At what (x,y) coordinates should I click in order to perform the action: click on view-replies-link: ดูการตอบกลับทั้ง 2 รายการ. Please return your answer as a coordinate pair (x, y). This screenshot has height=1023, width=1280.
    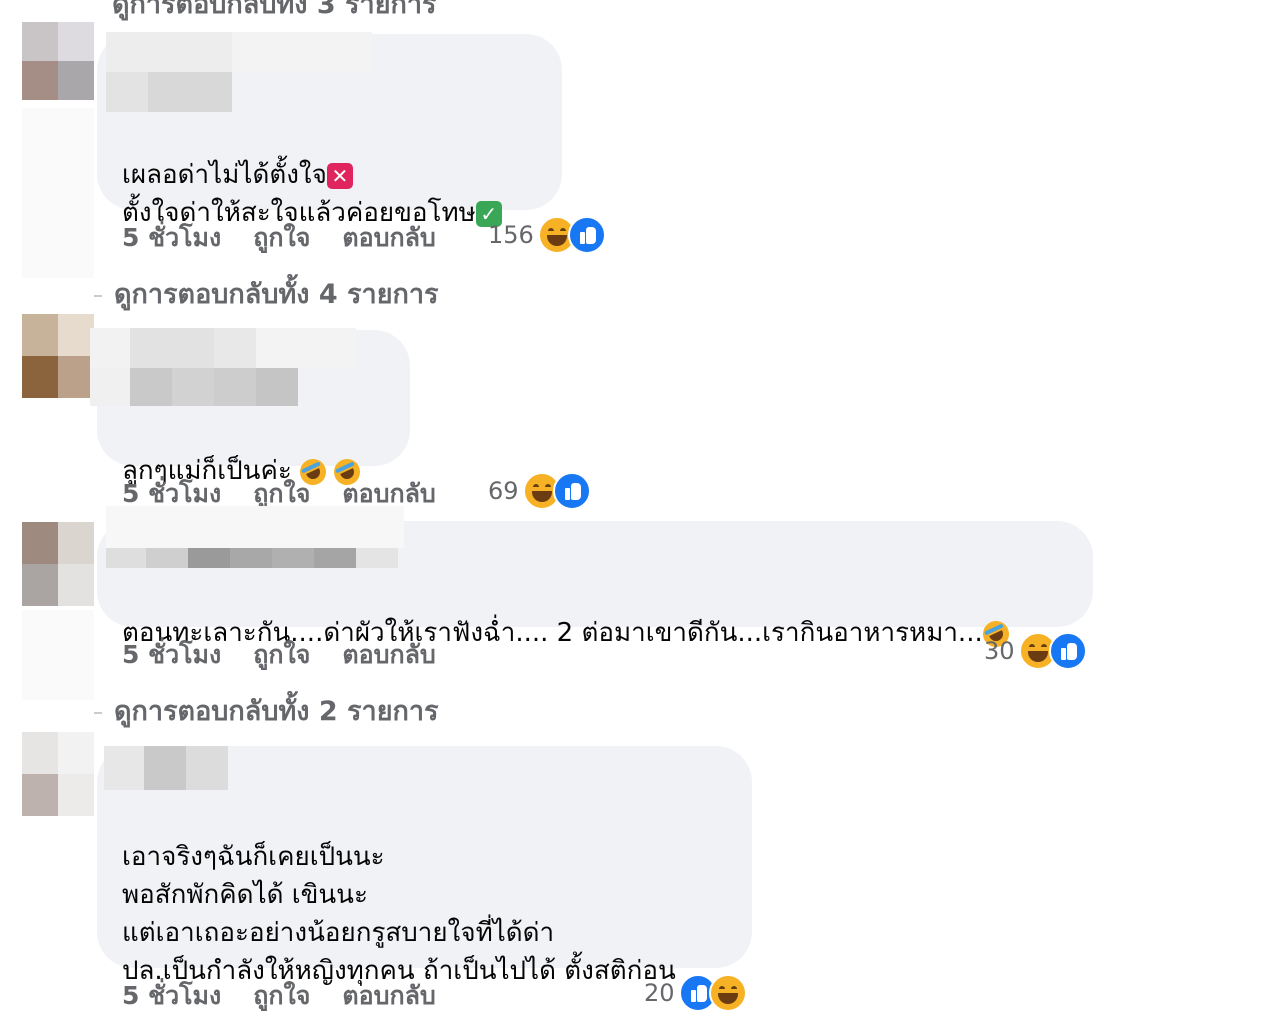
    Looking at the image, I should click on (266, 710).